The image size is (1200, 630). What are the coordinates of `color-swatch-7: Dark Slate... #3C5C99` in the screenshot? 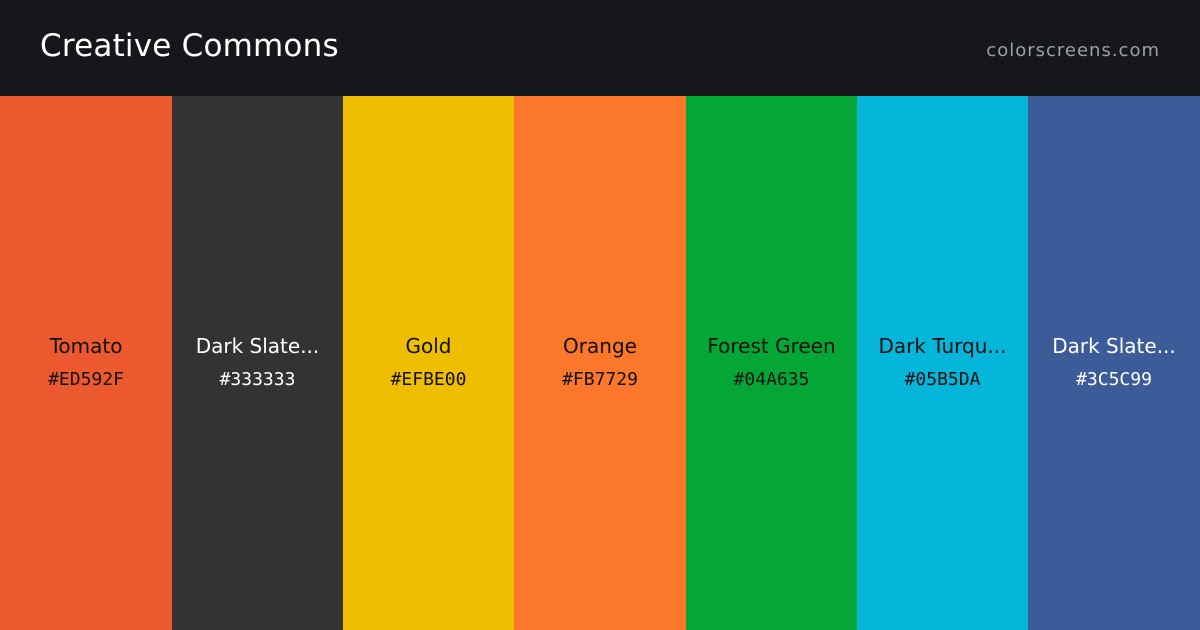 It's located at (1114, 363).